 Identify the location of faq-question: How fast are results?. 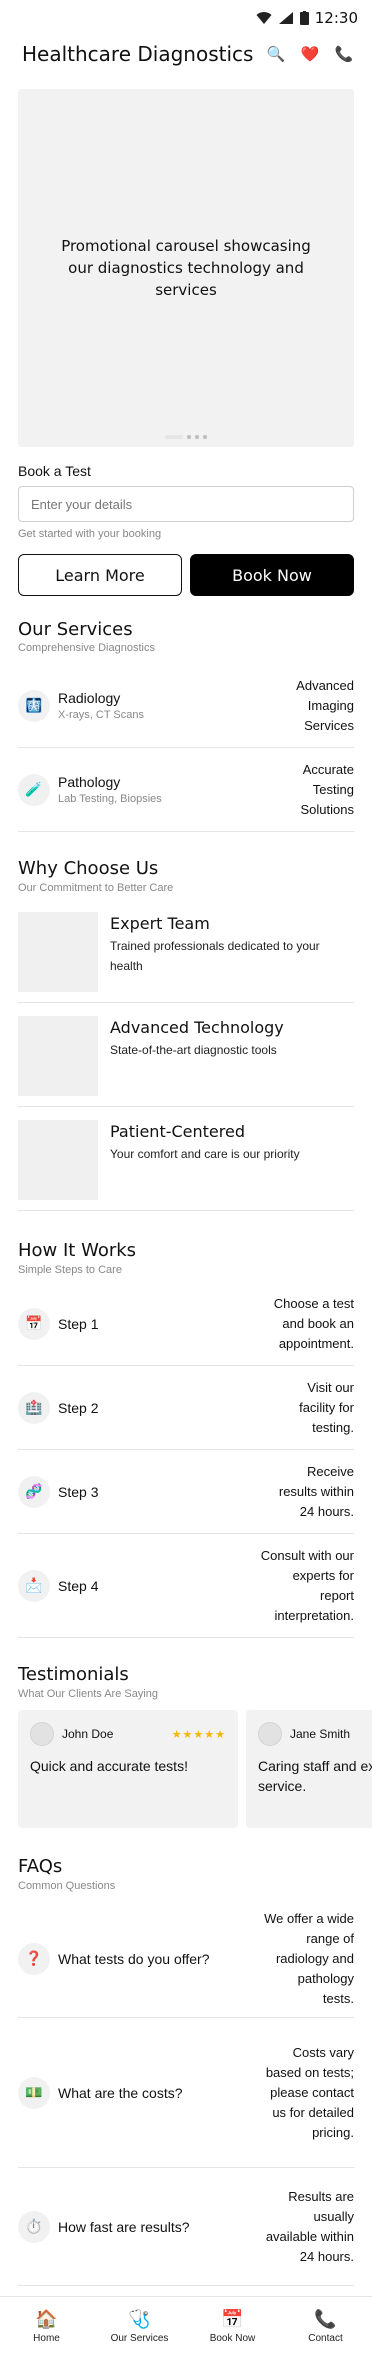
(124, 2226).